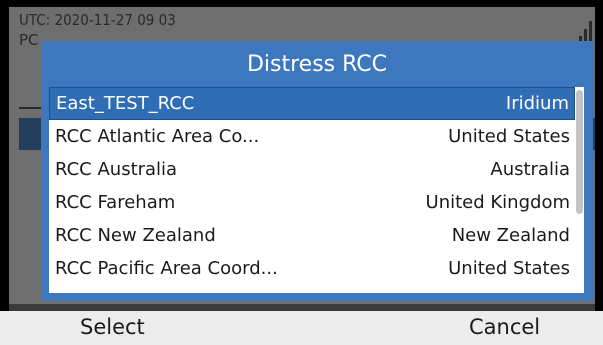 The width and height of the screenshot is (603, 345). I want to click on scrollbar, so click(579, 190).